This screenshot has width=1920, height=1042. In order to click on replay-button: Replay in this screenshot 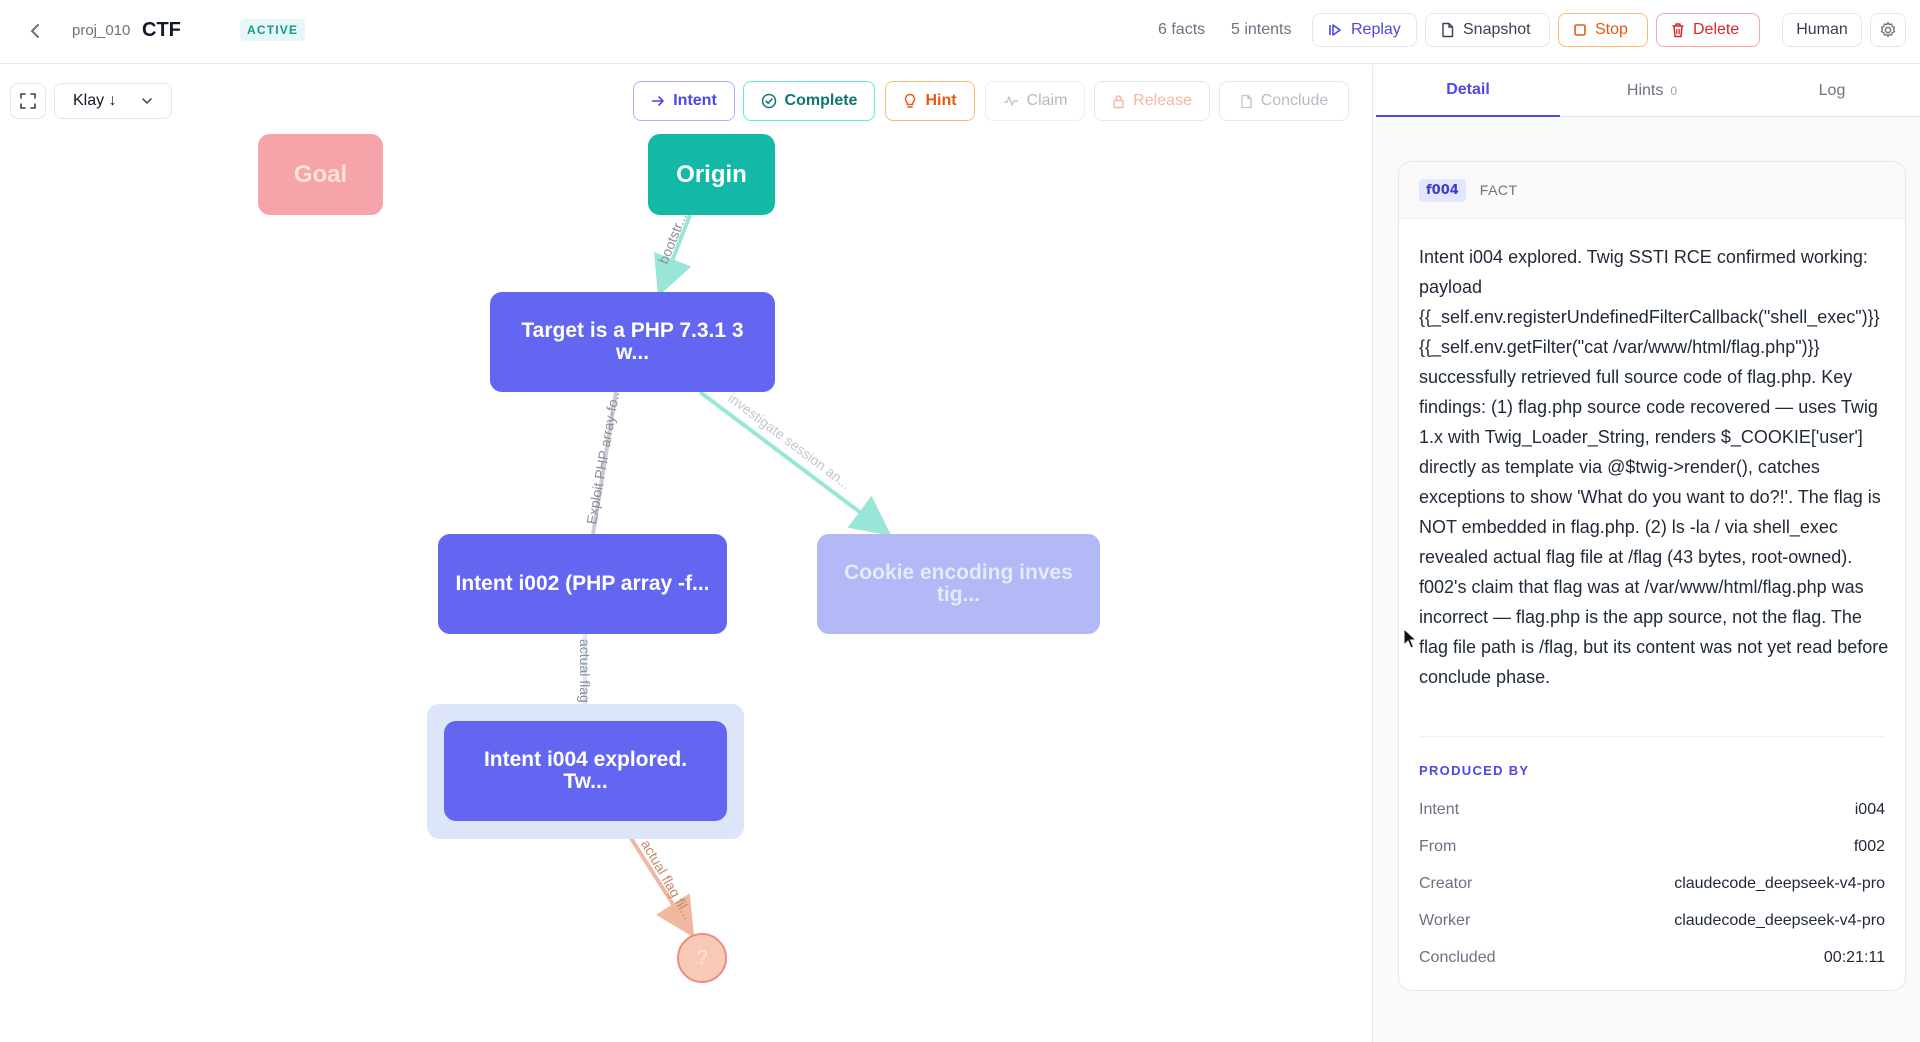, I will do `click(1364, 30)`.